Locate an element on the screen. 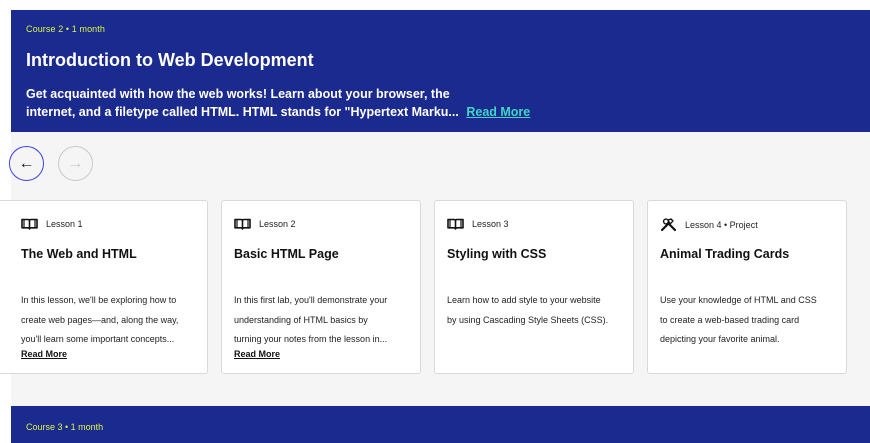 This screenshot has height=443, width=870. lesson-title: Basic HTML Page is located at coordinates (286, 254).